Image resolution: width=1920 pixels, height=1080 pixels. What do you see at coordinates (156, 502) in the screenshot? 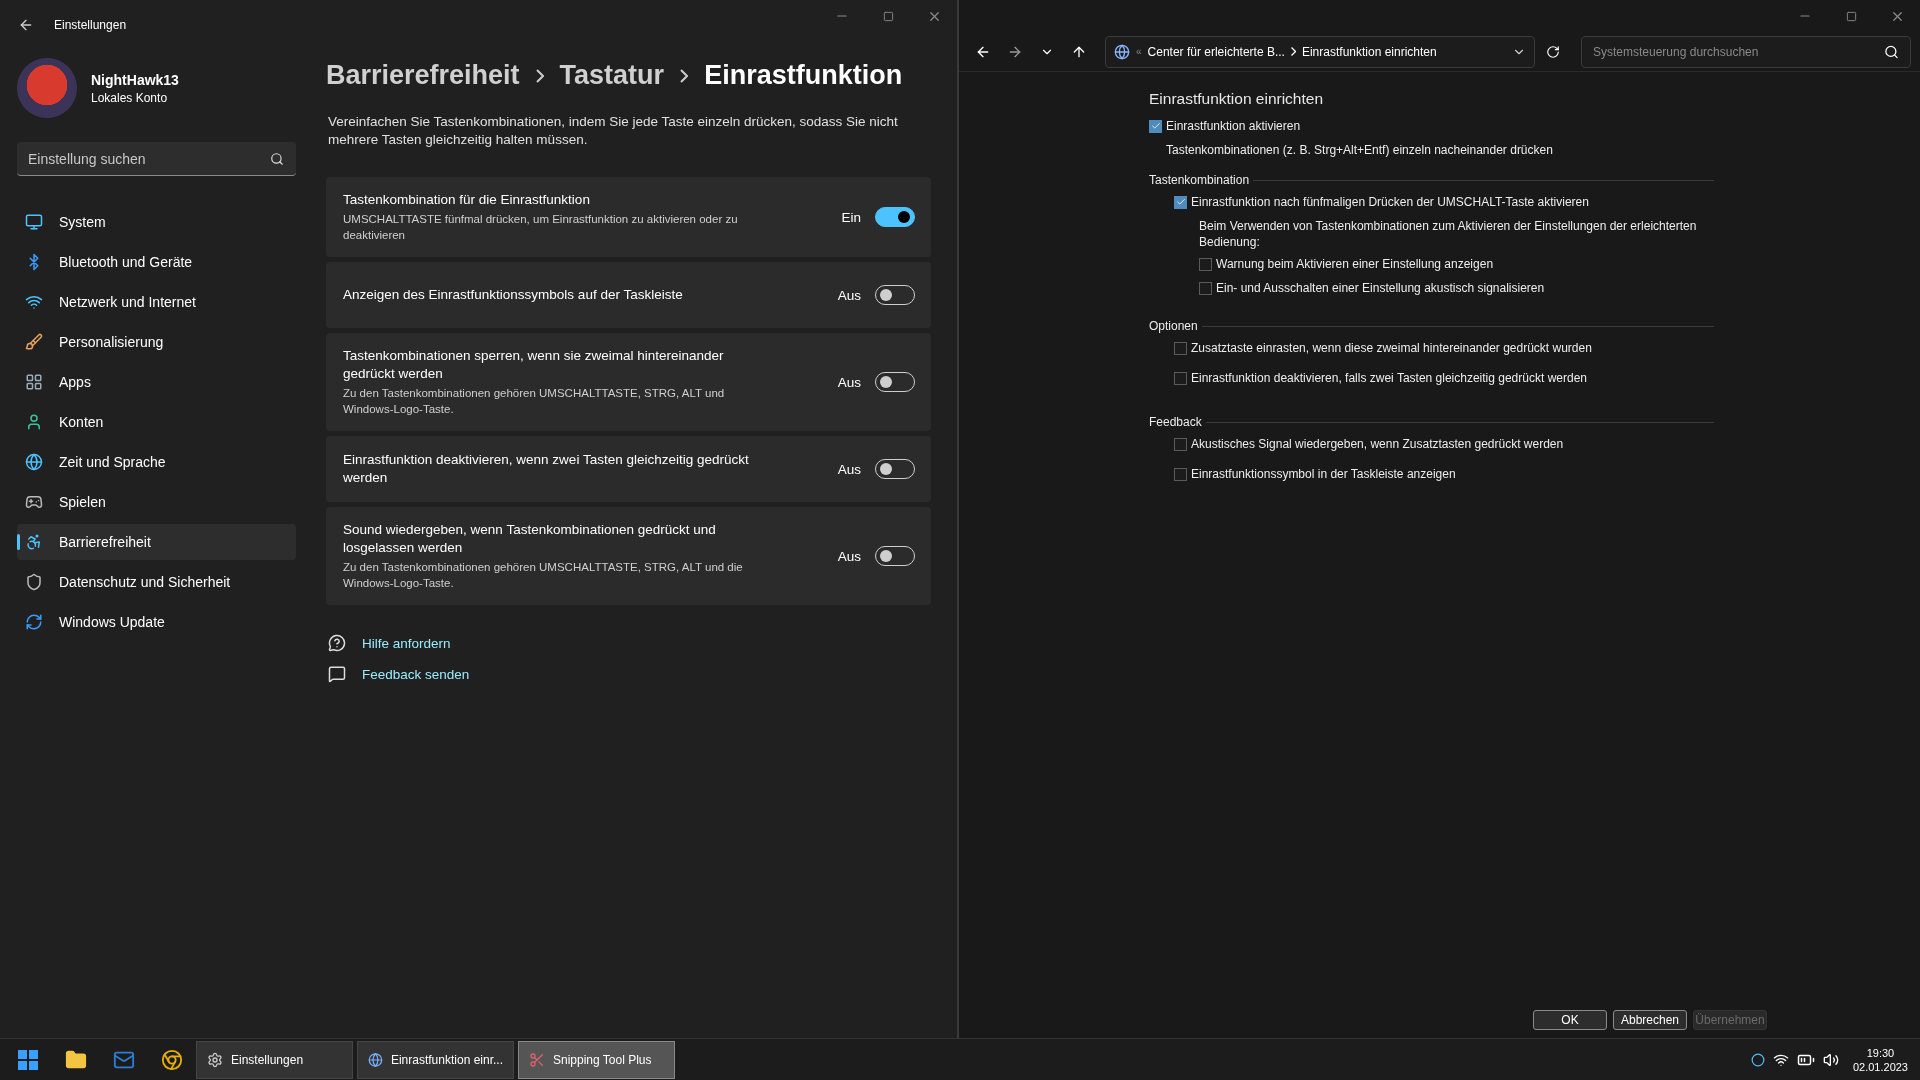
I see `sidebar-item: Spielen` at bounding box center [156, 502].